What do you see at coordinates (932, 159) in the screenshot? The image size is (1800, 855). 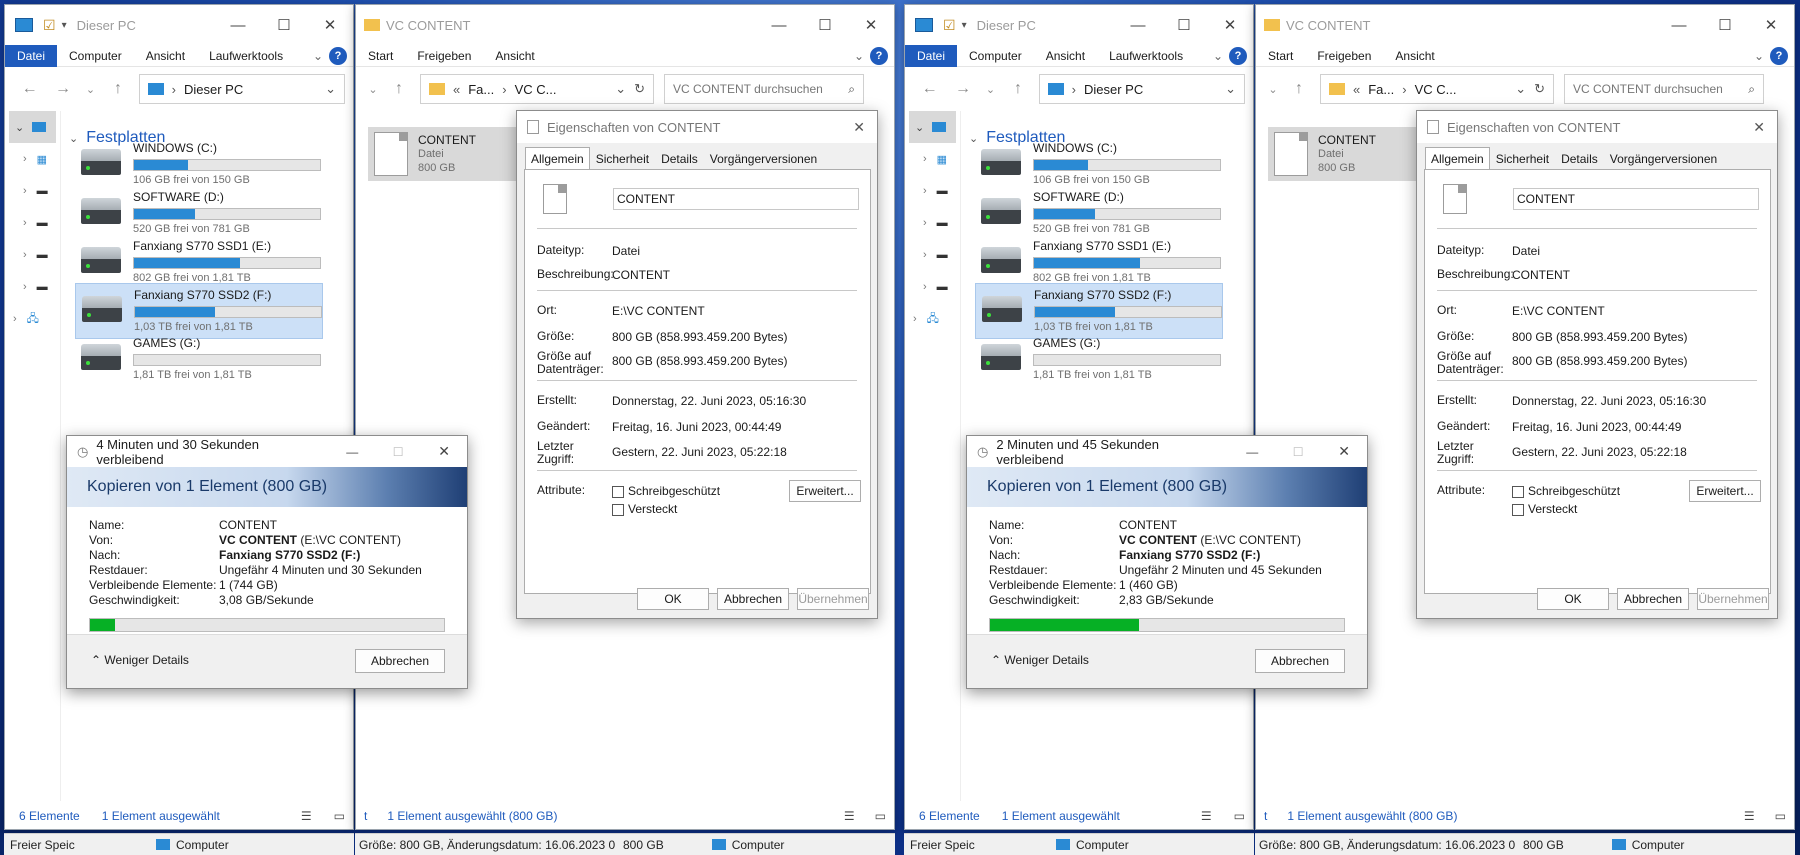 I see `tree-item: › ▦` at bounding box center [932, 159].